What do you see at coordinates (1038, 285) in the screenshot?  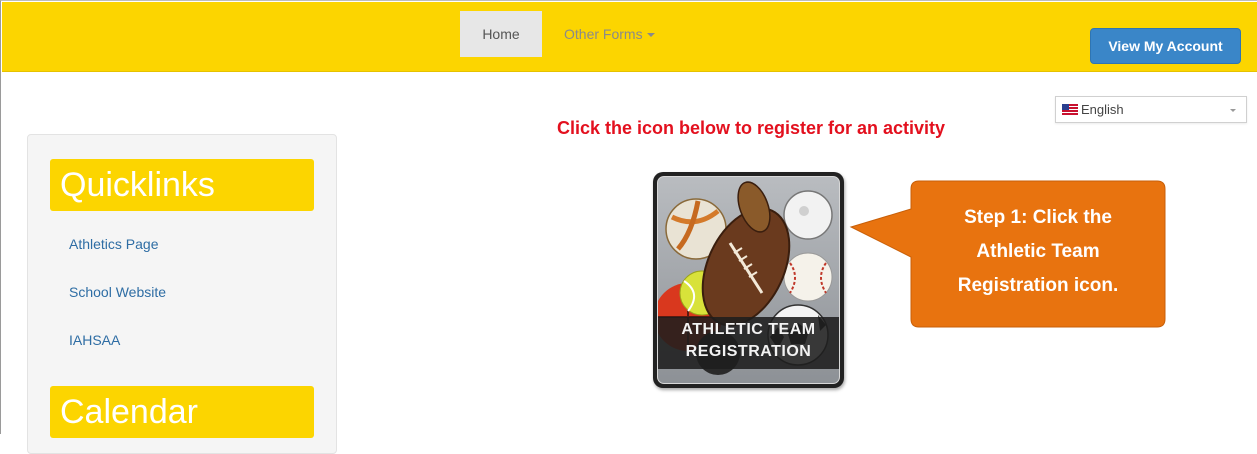 I see `callout-line3: Registration icon.` at bounding box center [1038, 285].